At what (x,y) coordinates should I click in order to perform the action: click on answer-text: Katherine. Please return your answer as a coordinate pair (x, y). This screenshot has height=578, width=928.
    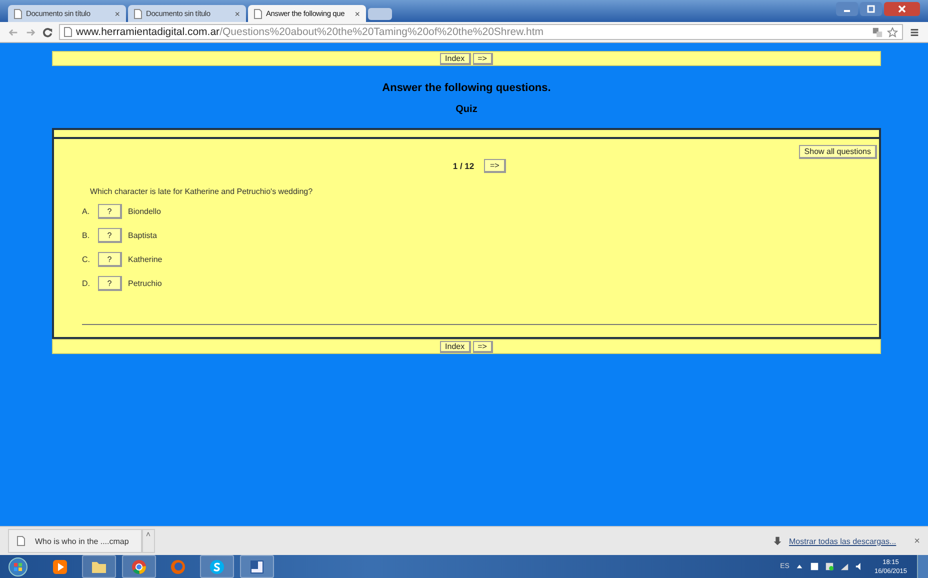
    Looking at the image, I should click on (145, 259).